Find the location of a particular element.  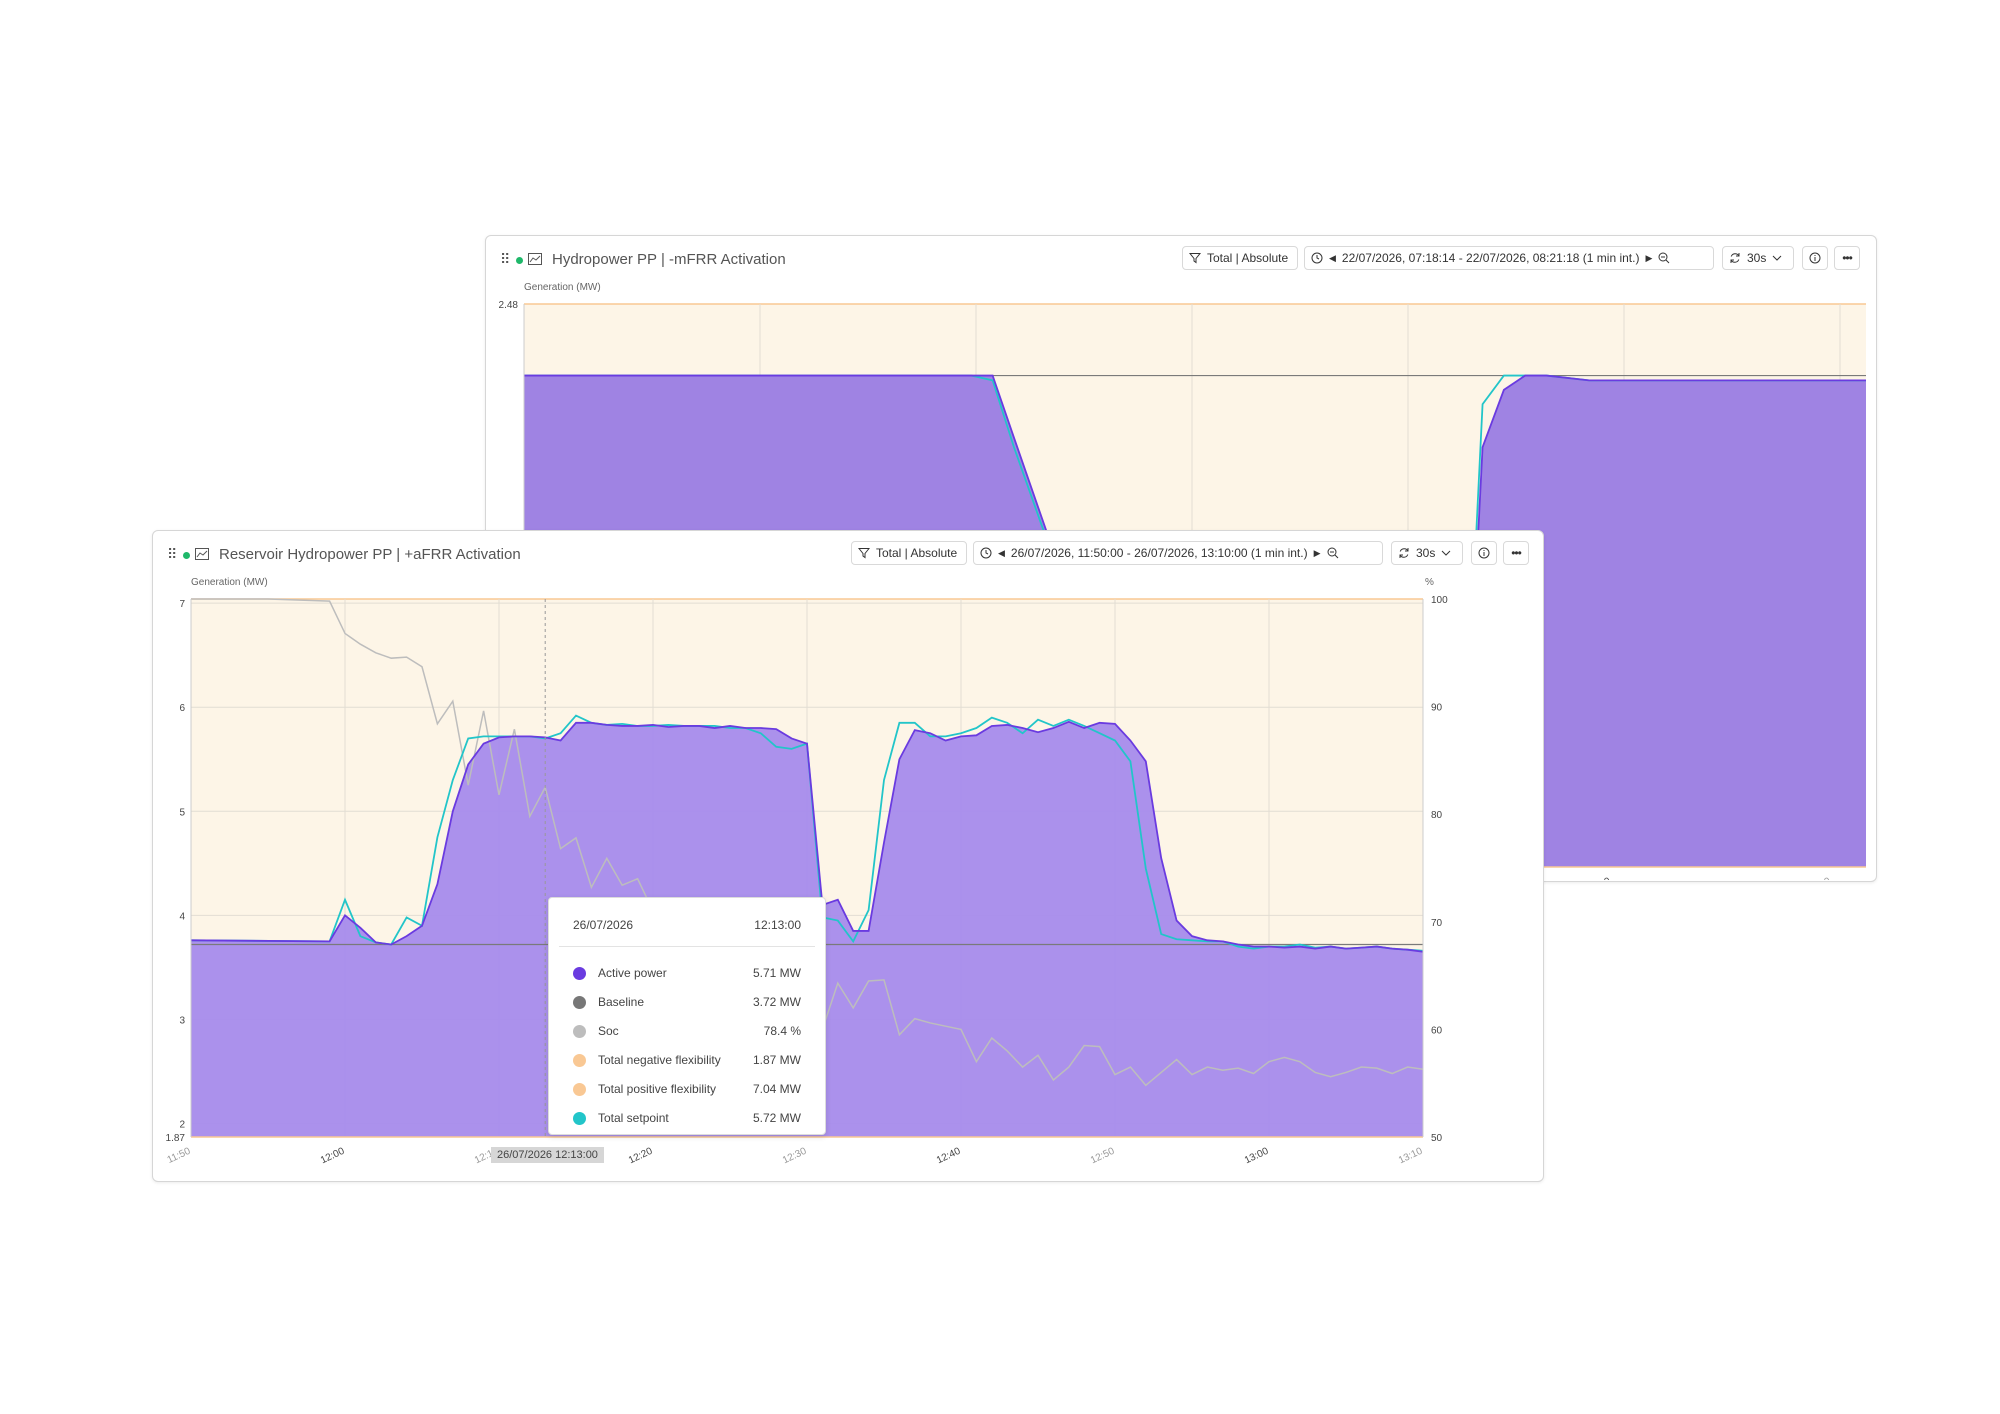

x-tick-label: 12:40 is located at coordinates (949, 1156).